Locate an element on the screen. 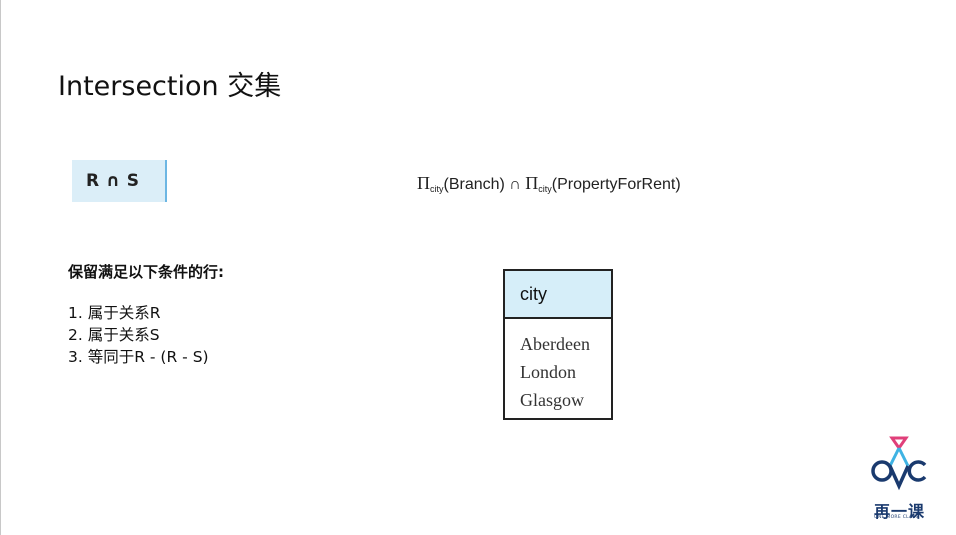 The width and height of the screenshot is (956, 535). table-header-city: city is located at coordinates (558, 295).